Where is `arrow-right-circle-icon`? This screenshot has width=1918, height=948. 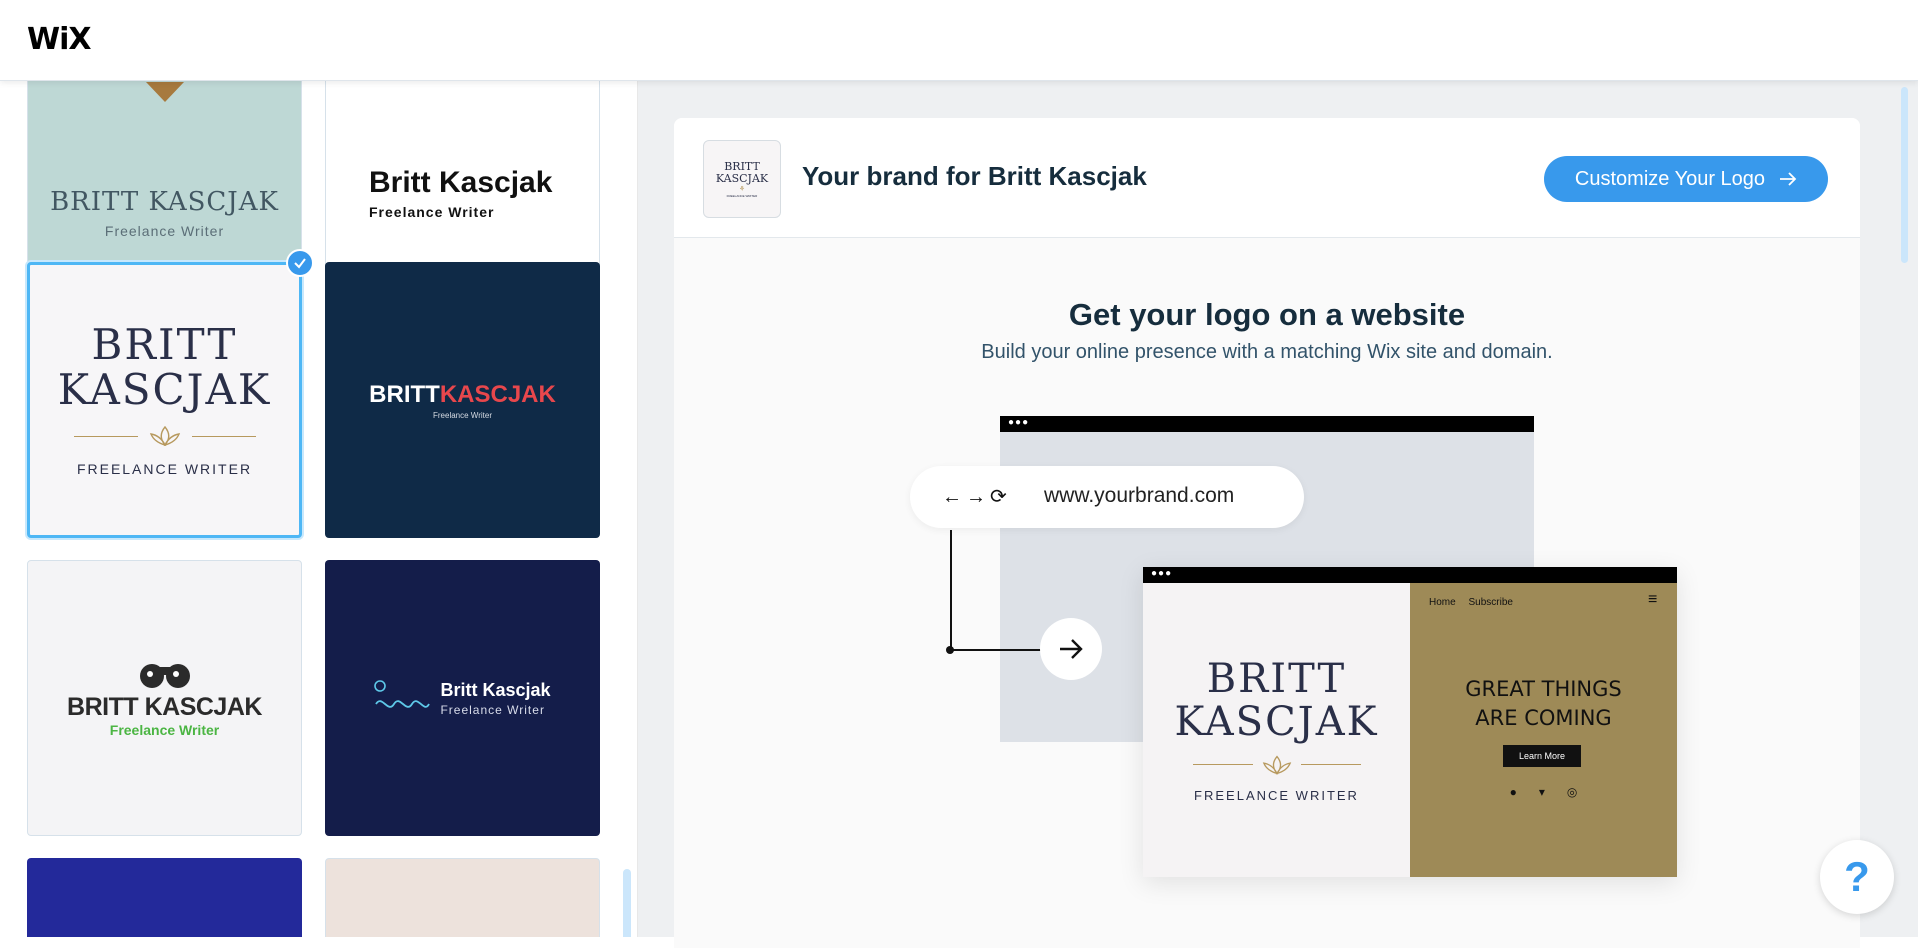 arrow-right-circle-icon is located at coordinates (1071, 649).